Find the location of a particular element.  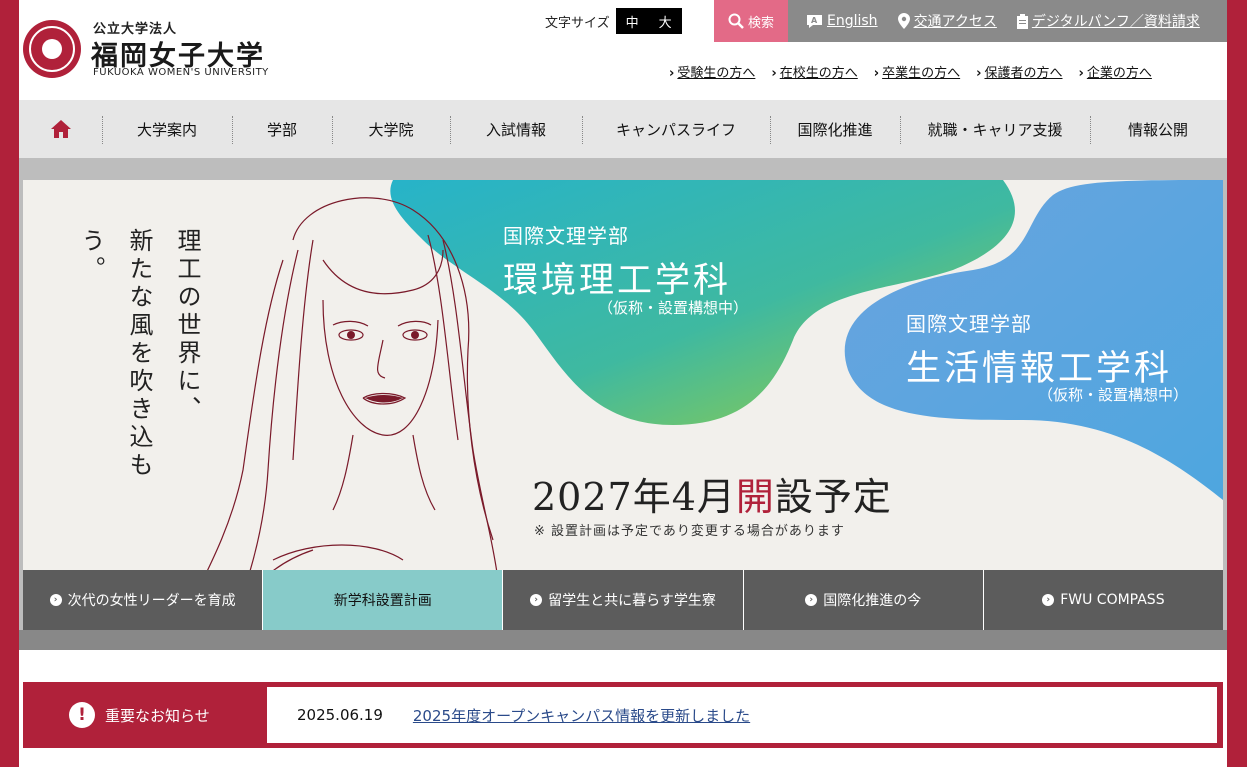

audience-link-parents: 保護者の方へ is located at coordinates (1019, 71).